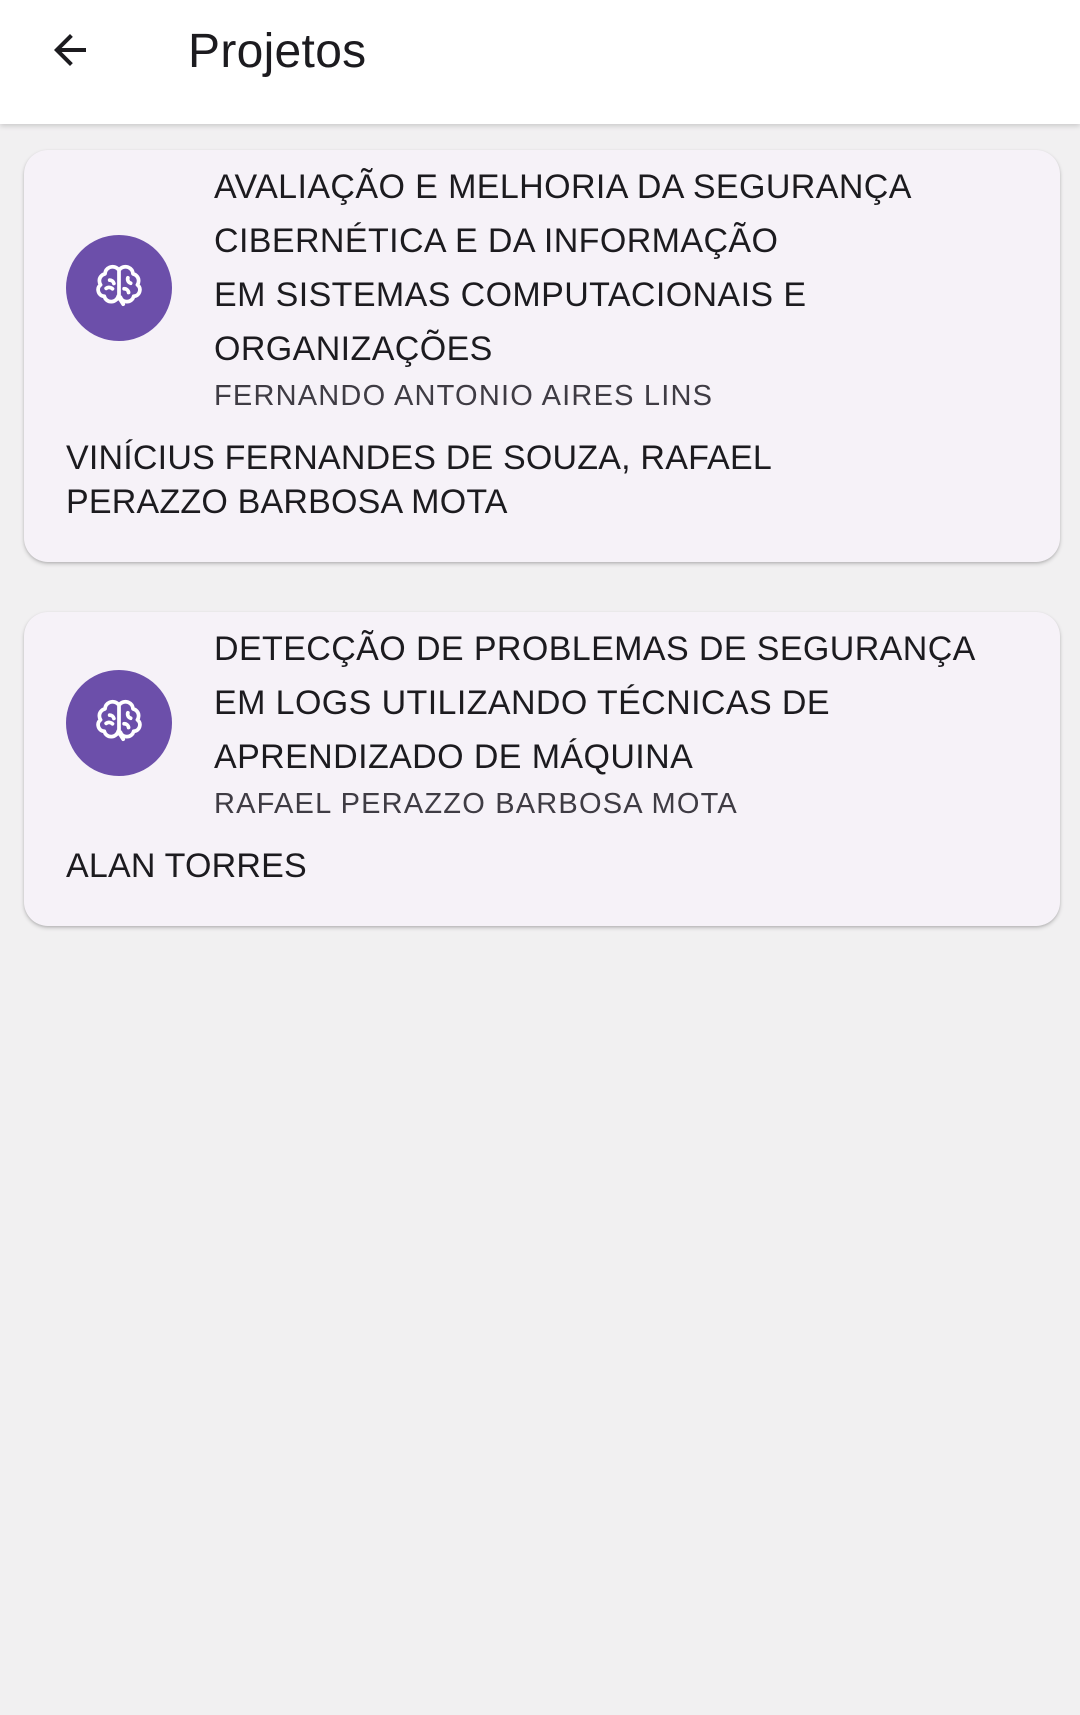 The image size is (1080, 1715). I want to click on project-advisor: RAFAEL PERAZZO BARBOSA MOTA, so click(476, 804).